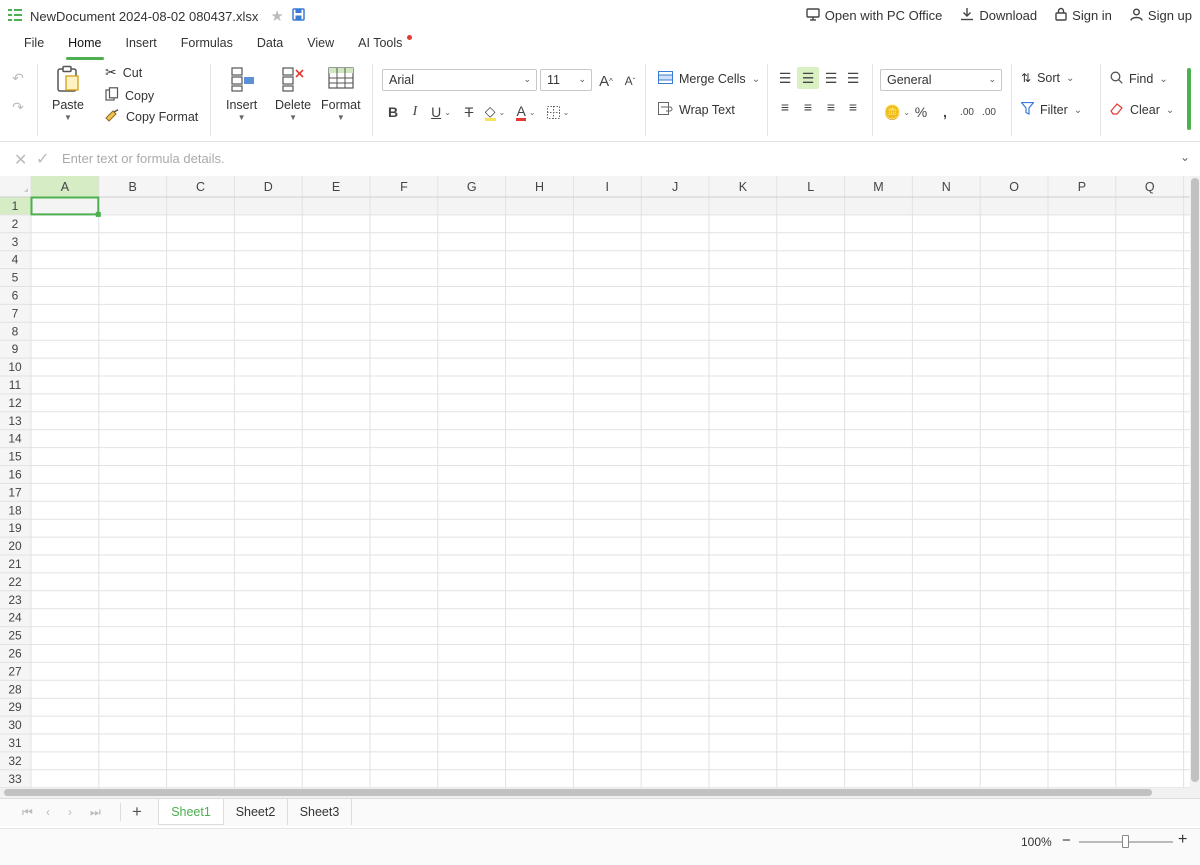 This screenshot has width=1200, height=865. I want to click on row-header-14: 14, so click(15, 439).